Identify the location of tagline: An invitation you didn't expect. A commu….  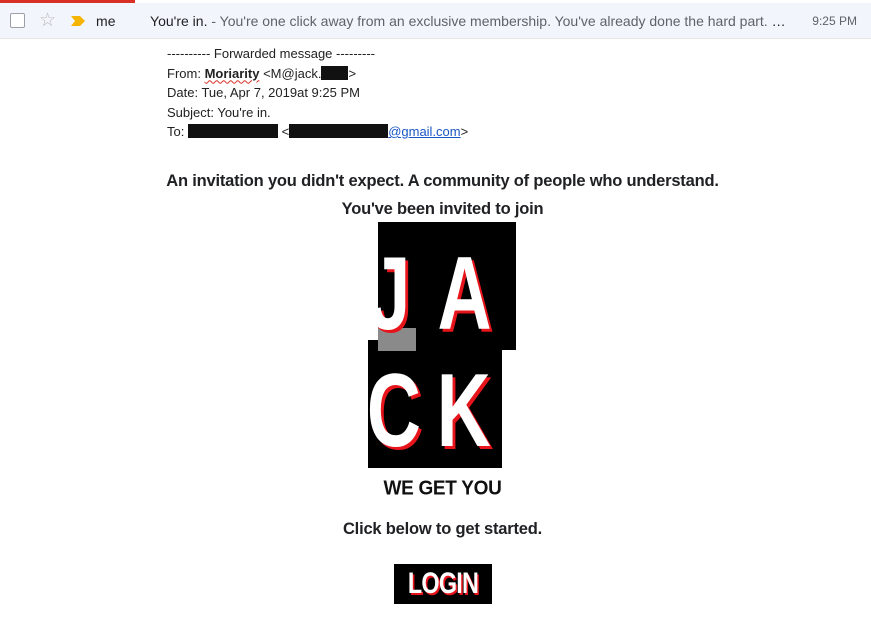
(442, 181).